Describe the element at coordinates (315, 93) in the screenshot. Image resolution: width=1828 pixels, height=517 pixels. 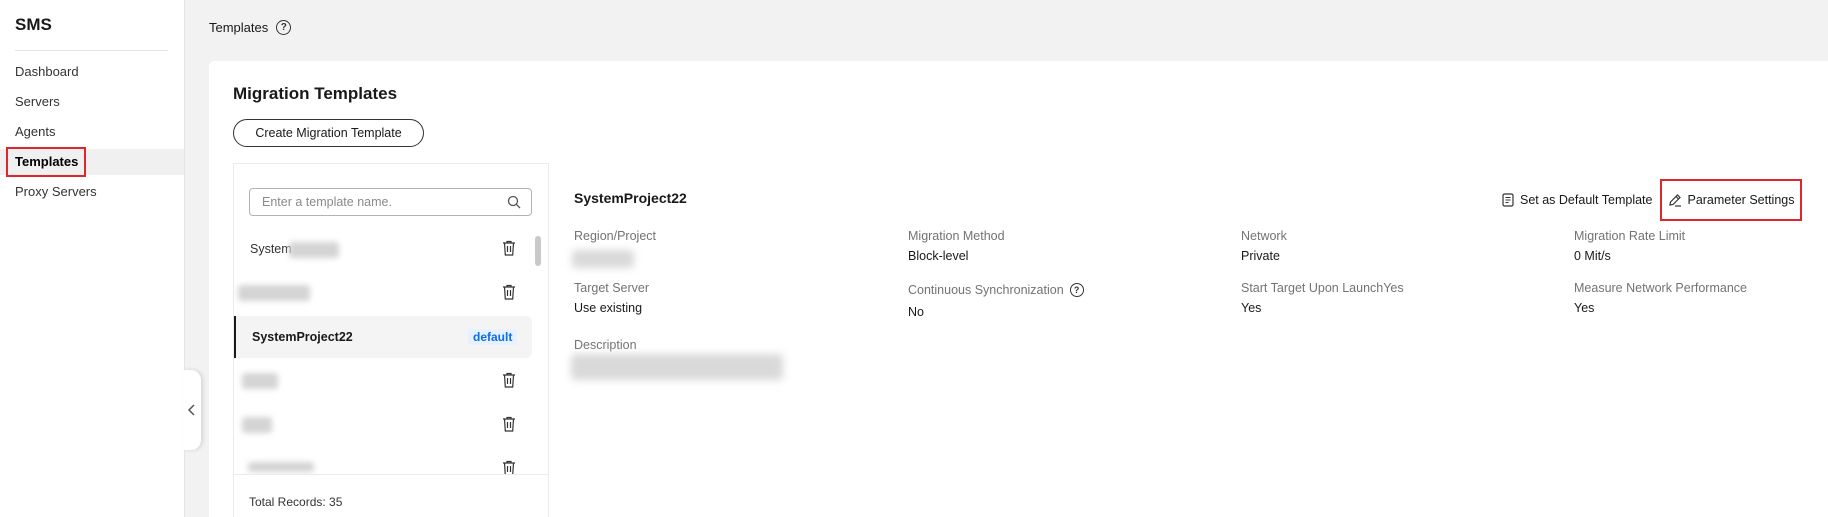
I see `section-title: Migration Templates` at that location.